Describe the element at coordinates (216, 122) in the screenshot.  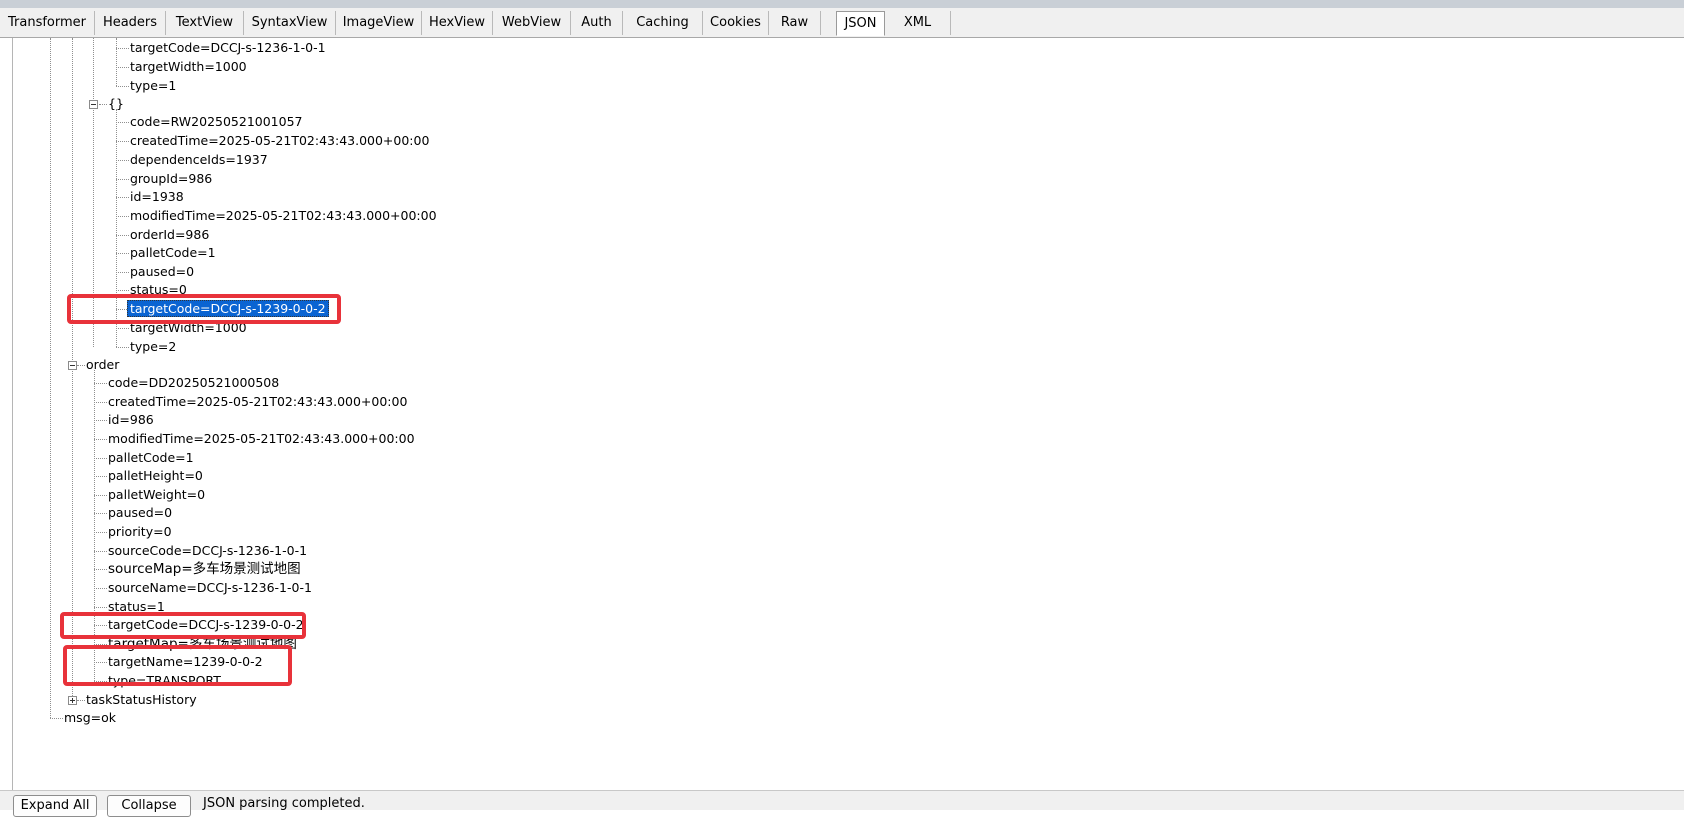
I see `tree-leaf: code=RW20250521001057` at that location.